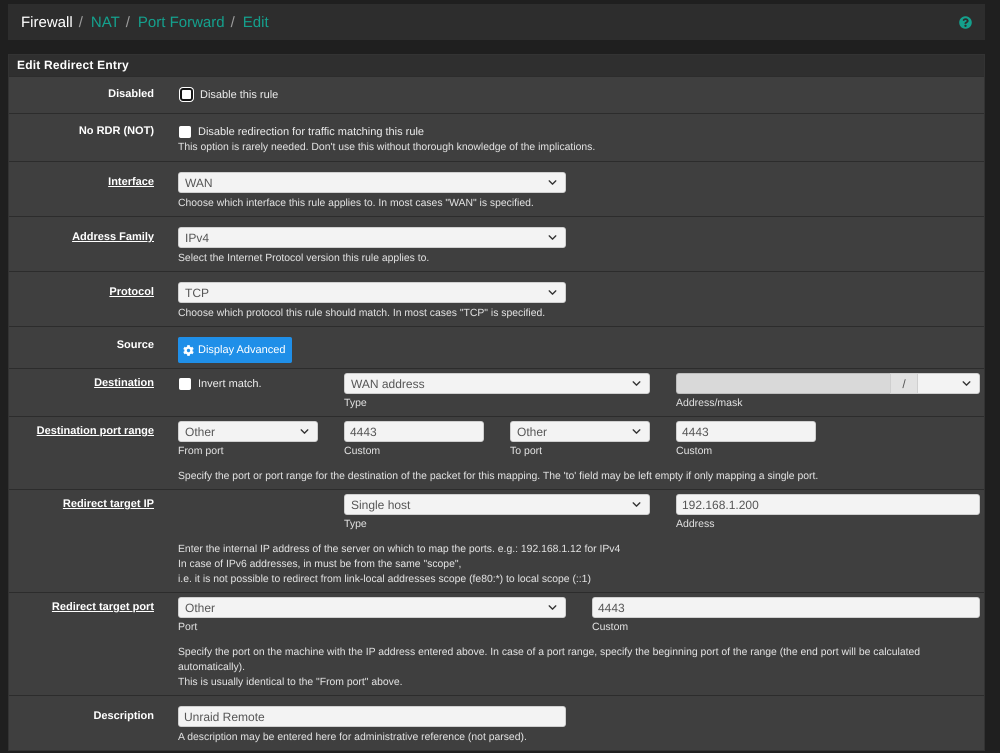 The height and width of the screenshot is (753, 1000). Describe the element at coordinates (95, 431) in the screenshot. I see `label-link: Destination port range` at that location.